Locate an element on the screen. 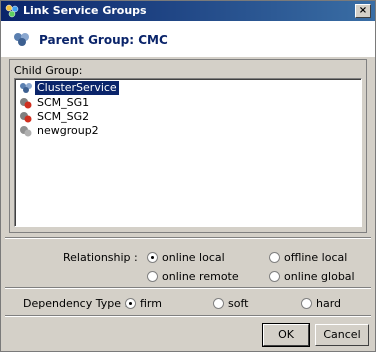 The image size is (376, 352). list-item-label: ClusterService is located at coordinates (77, 88).